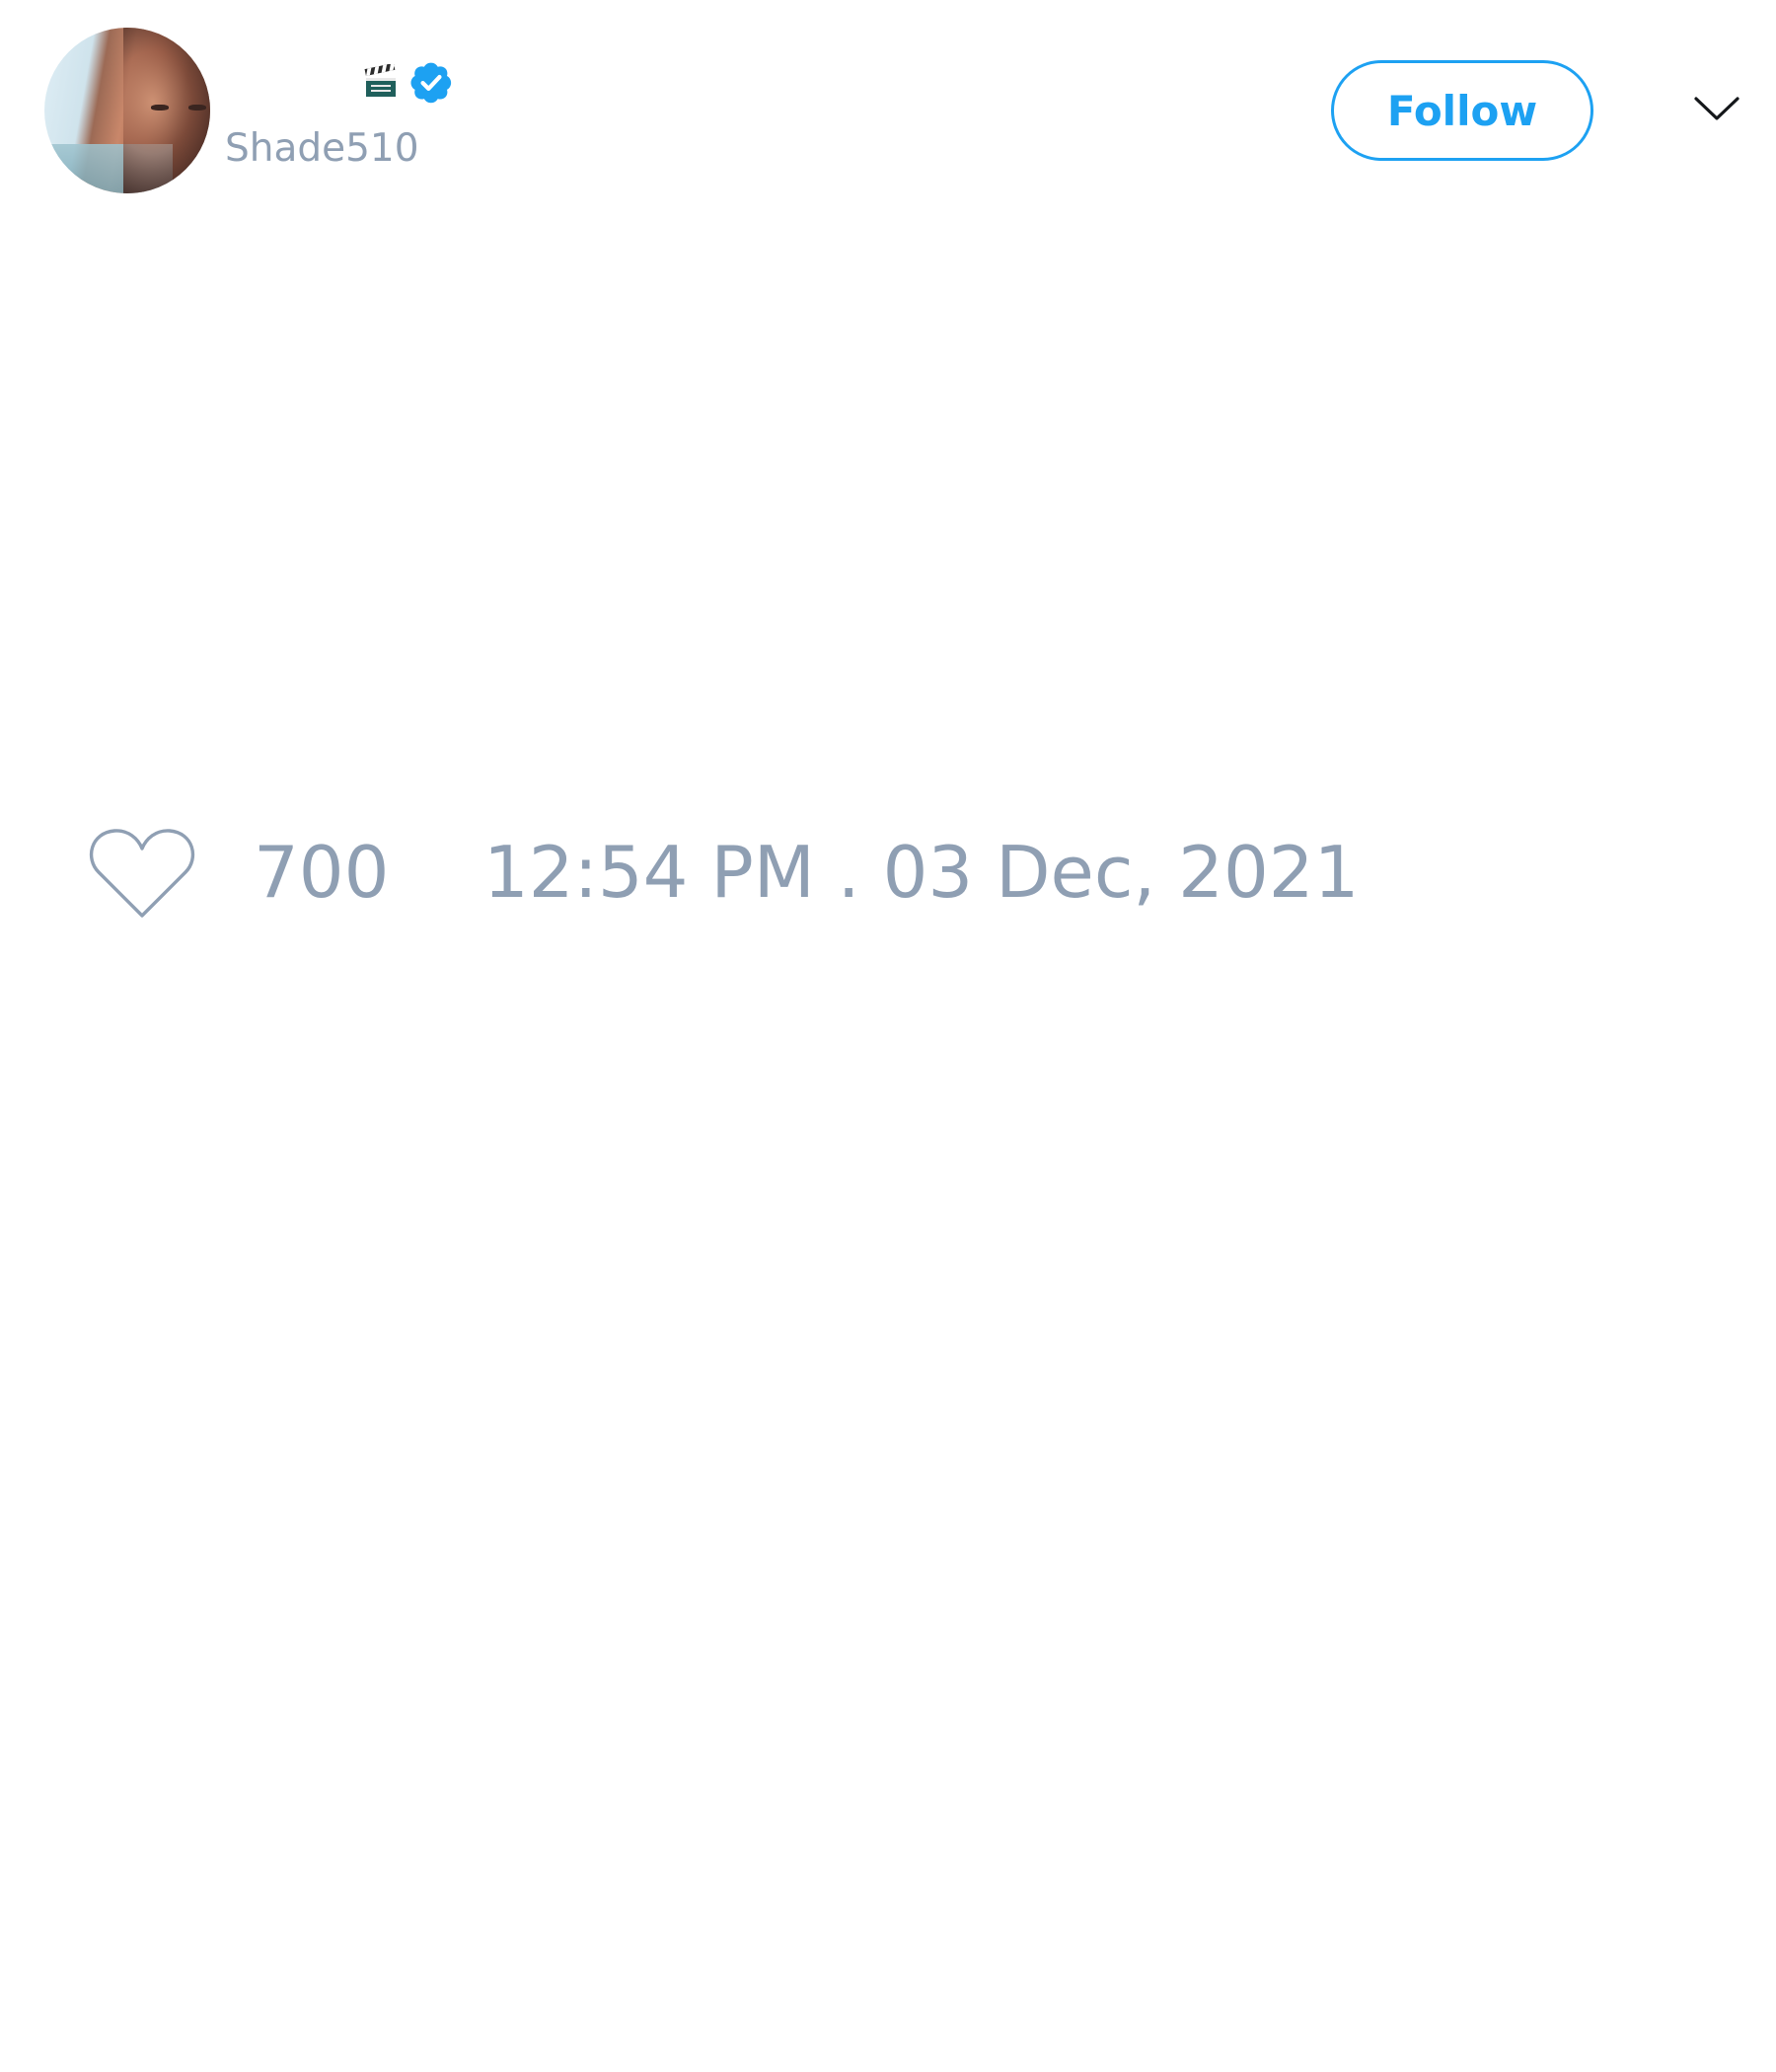  I want to click on like-count: 700, so click(322, 873).